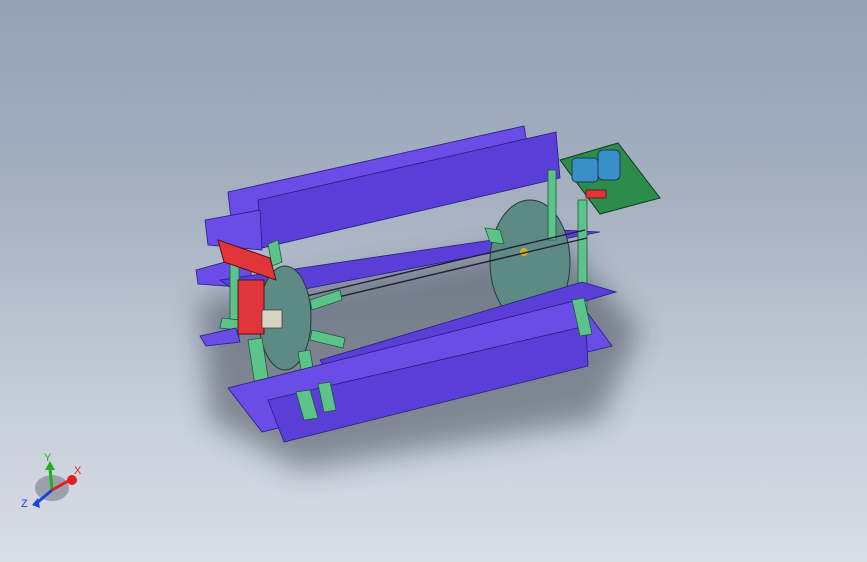 The height and width of the screenshot is (562, 867). I want to click on triad-z-label: Z, so click(24, 504).